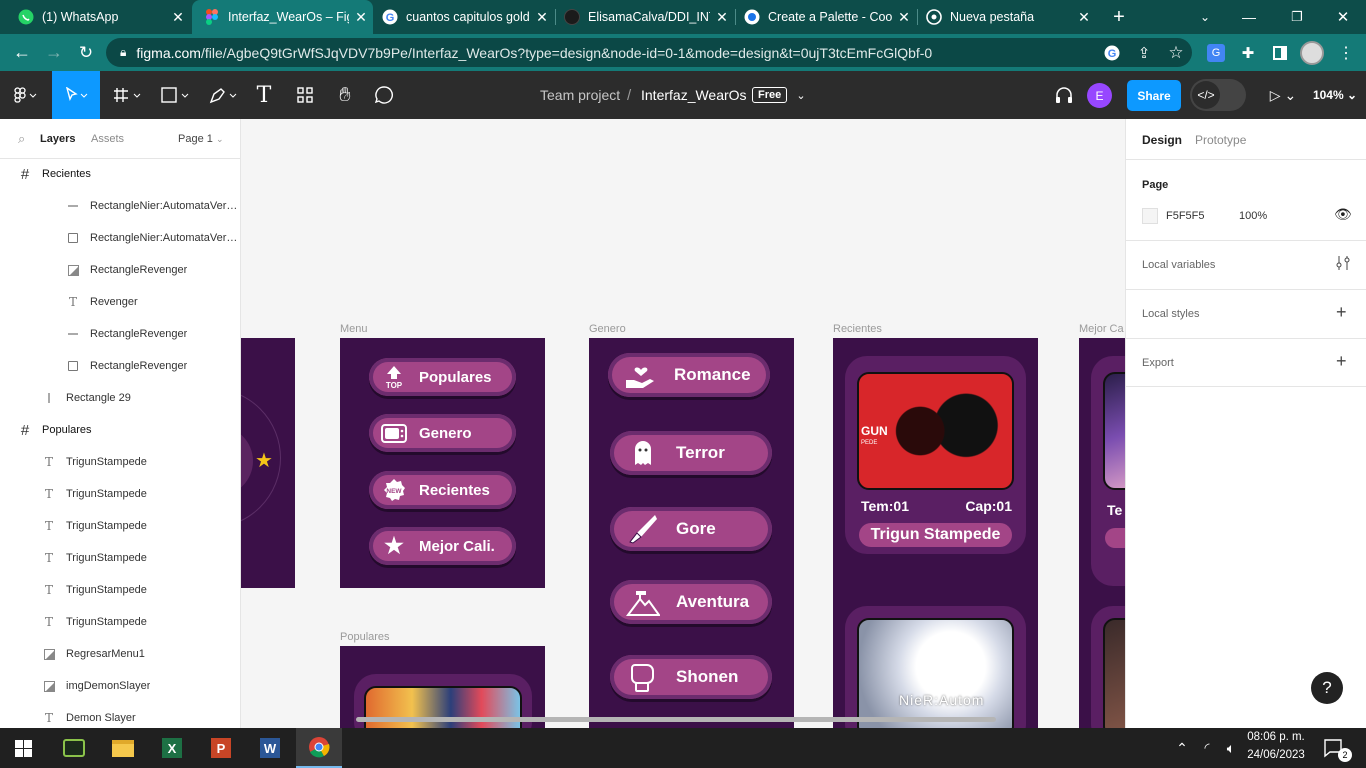 This screenshot has width=1366, height=768. I want to click on browser-menu-icon: ⋮, so click(1346, 52).